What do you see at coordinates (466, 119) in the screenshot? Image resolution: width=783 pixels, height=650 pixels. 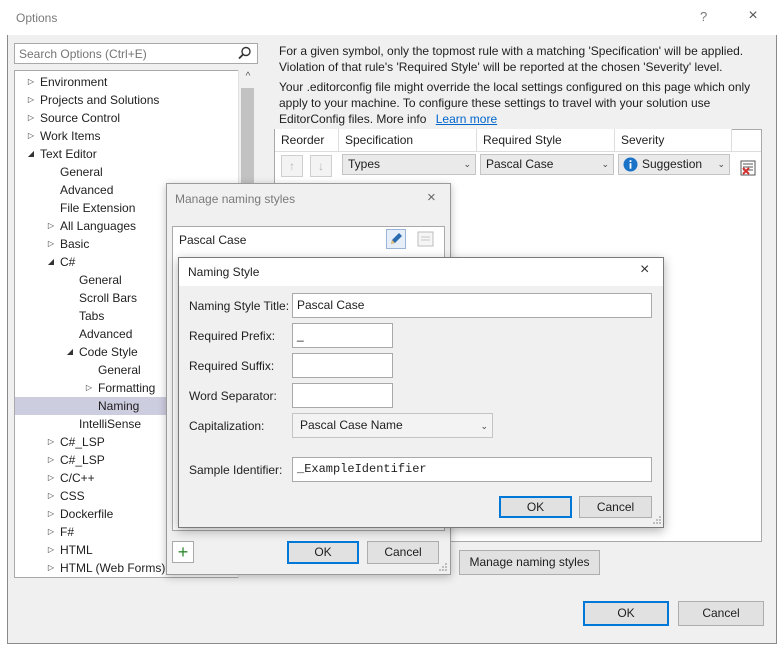 I see `learn-more-link: Learn more` at bounding box center [466, 119].